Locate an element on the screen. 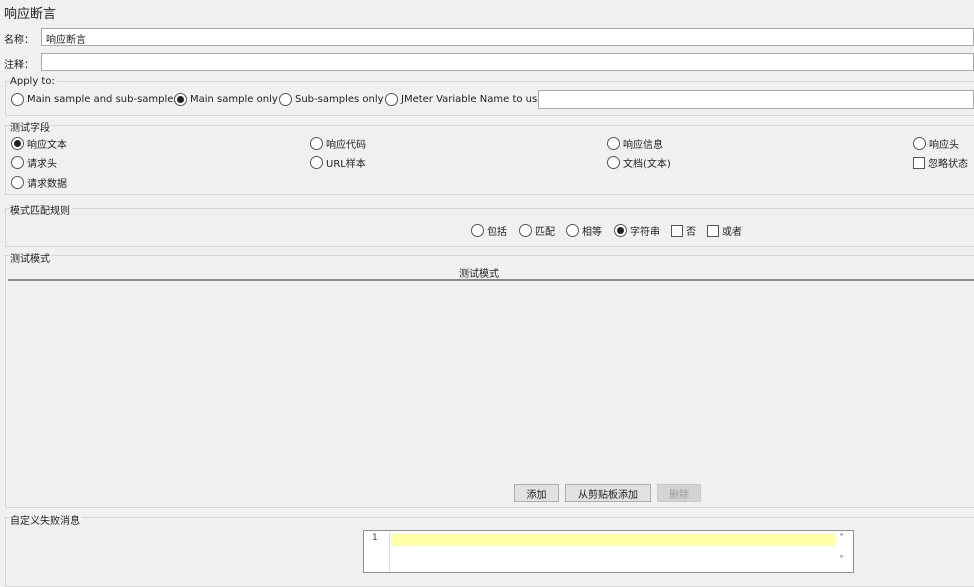 The image size is (974, 587). add-from-clipboard-button: 从剪贴板添加 is located at coordinates (608, 493).